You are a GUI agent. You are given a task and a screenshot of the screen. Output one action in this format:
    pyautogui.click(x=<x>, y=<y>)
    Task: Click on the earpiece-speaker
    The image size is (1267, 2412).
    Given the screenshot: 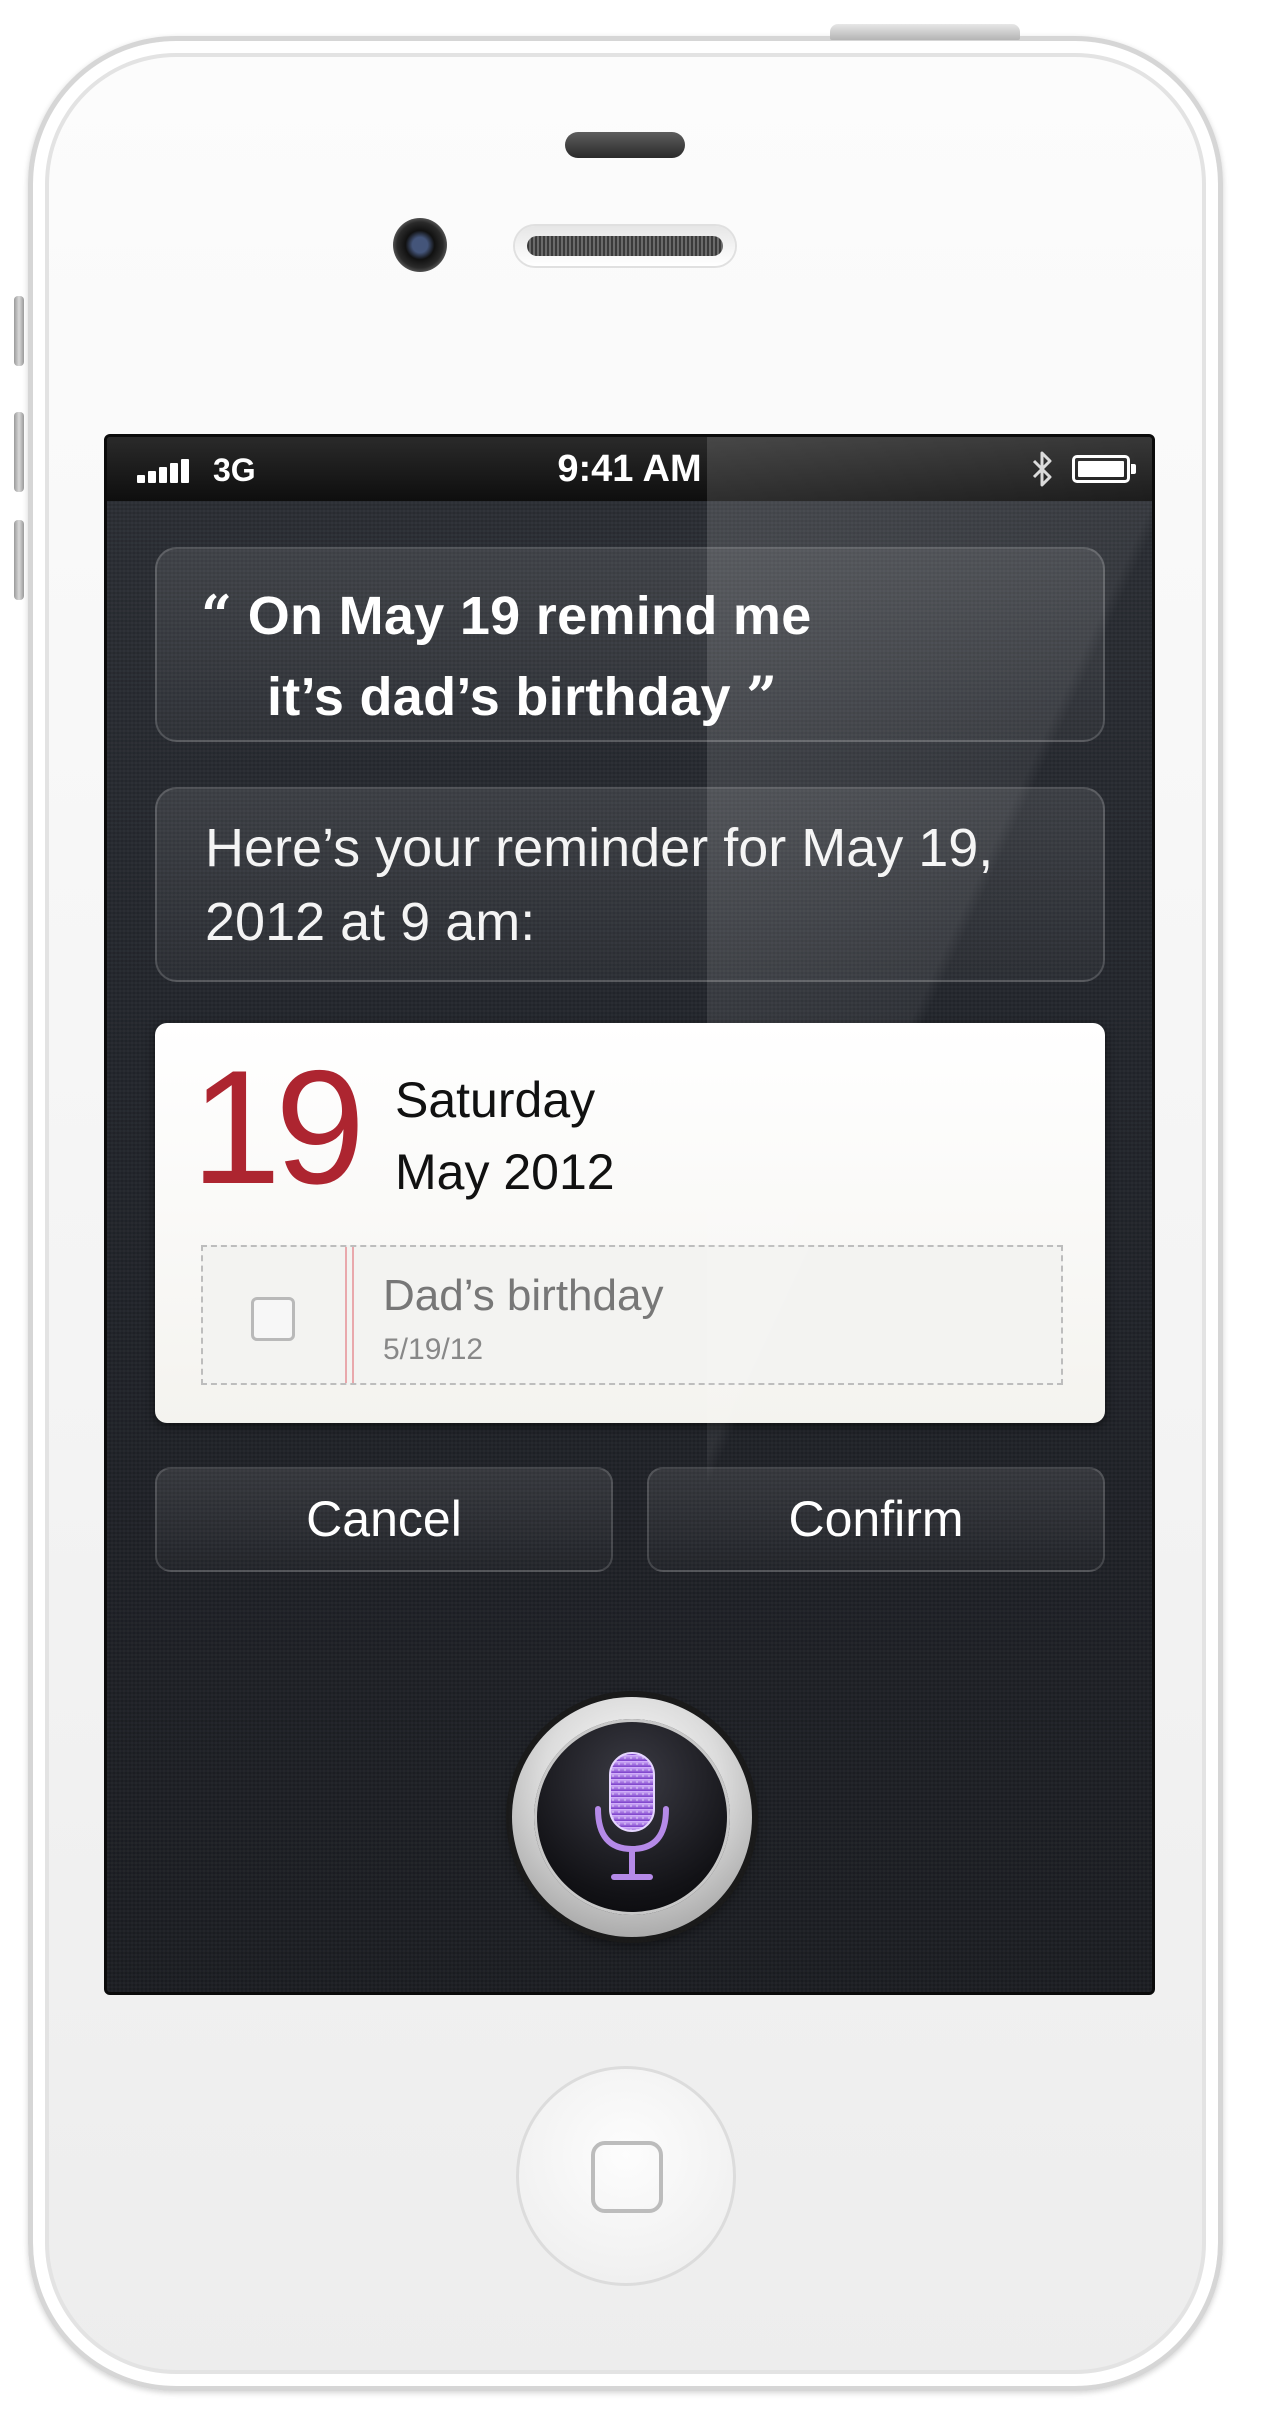 What is the action you would take?
    pyautogui.click(x=625, y=246)
    